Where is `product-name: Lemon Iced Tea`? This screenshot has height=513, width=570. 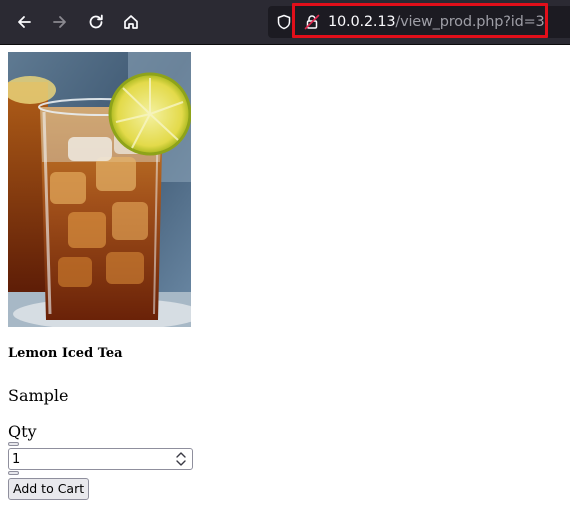 product-name: Lemon Iced Tea is located at coordinates (65, 353).